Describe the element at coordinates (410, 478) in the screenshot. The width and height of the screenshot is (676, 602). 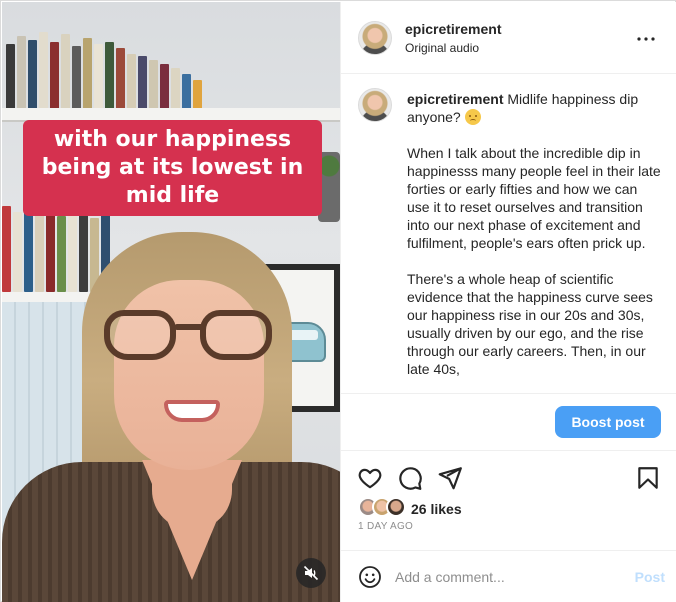
I see `comment-icon` at that location.